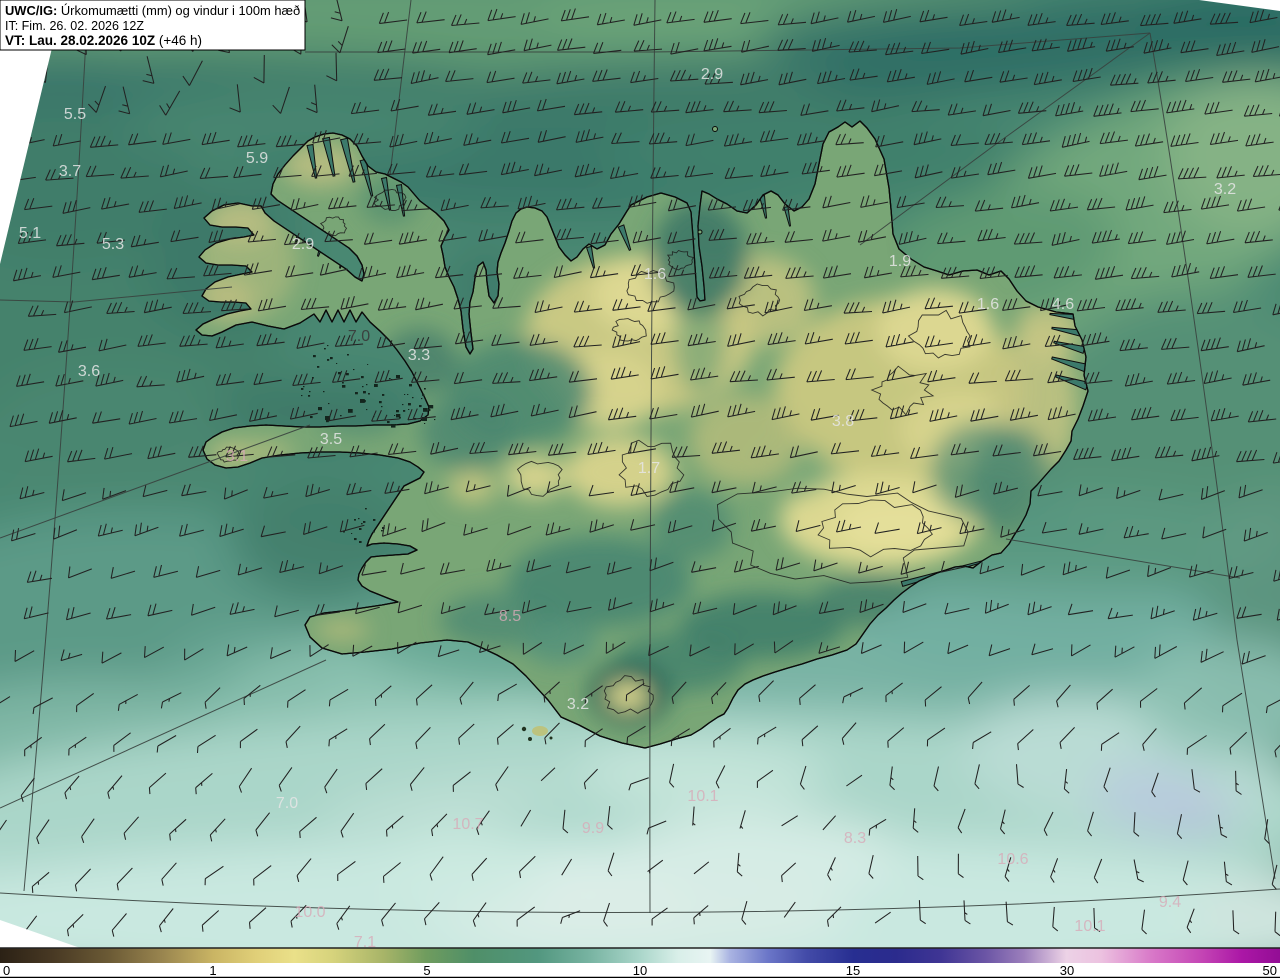 The height and width of the screenshot is (978, 1280). What do you see at coordinates (1270, 970) in the screenshot?
I see `svg-text: 50` at bounding box center [1270, 970].